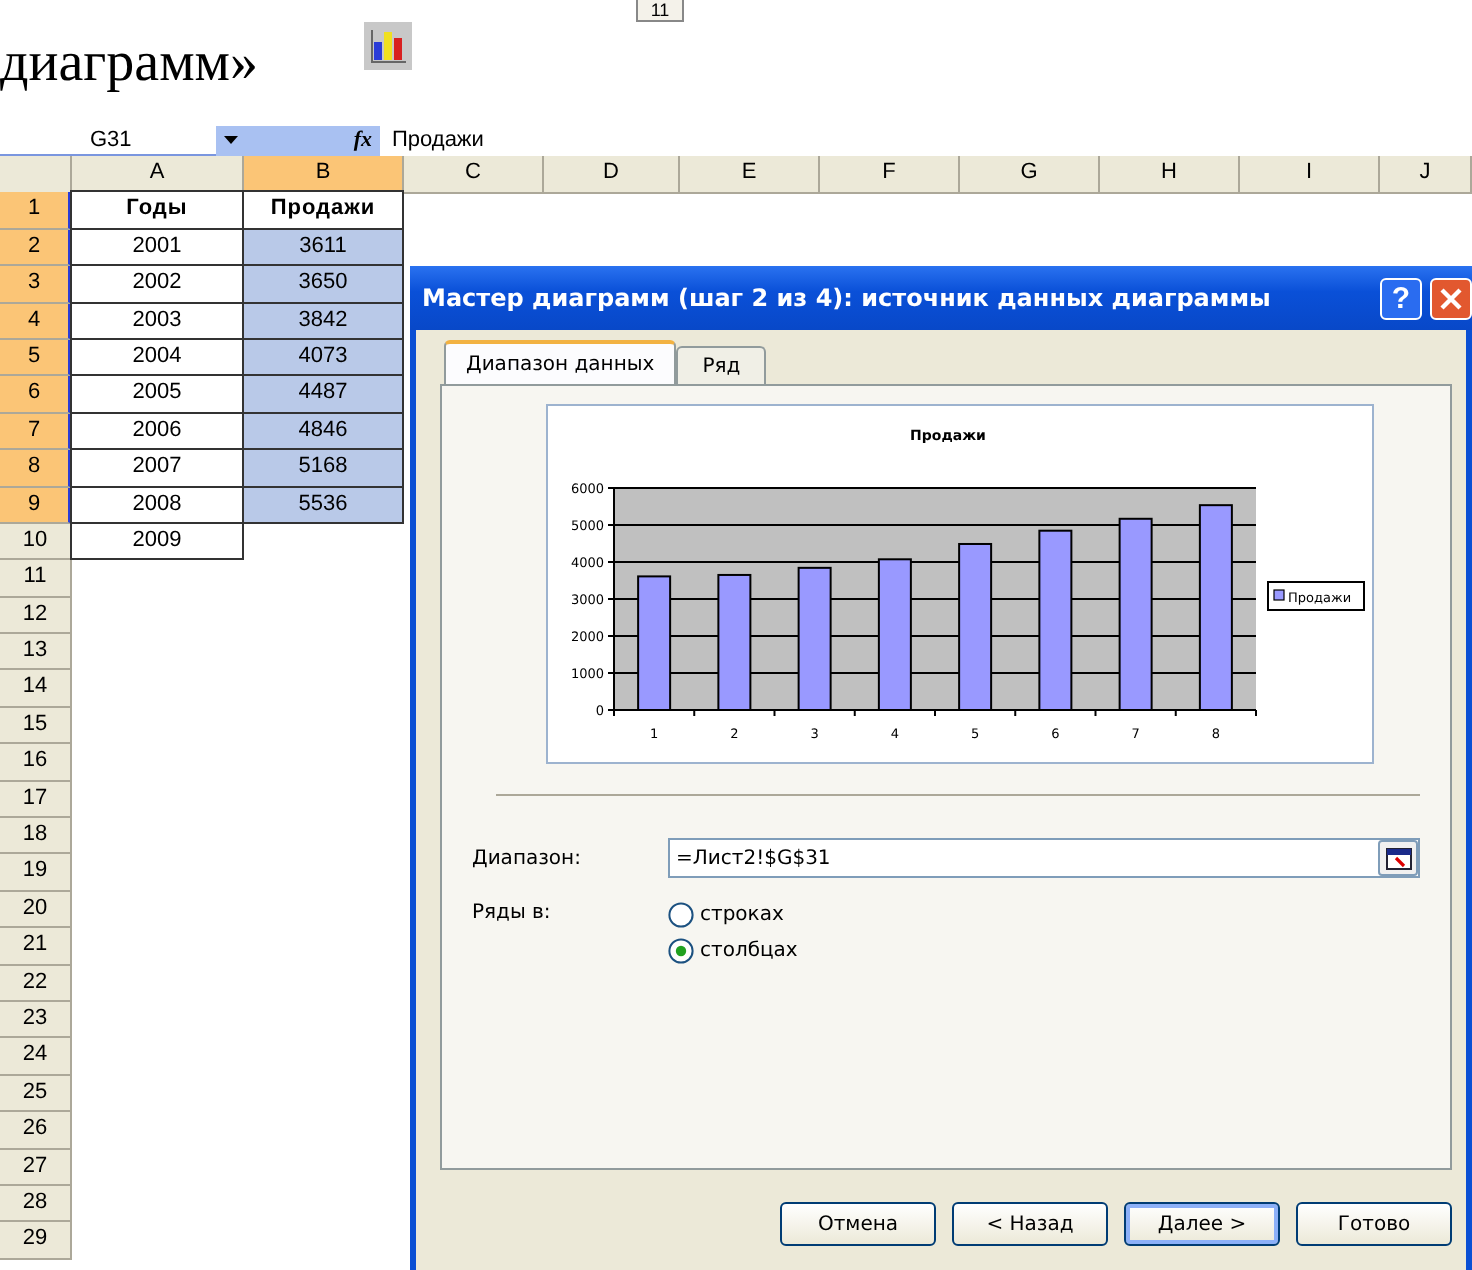 This screenshot has height=1270, width=1472. What do you see at coordinates (612, 175) in the screenshot?
I see `column-header: D` at bounding box center [612, 175].